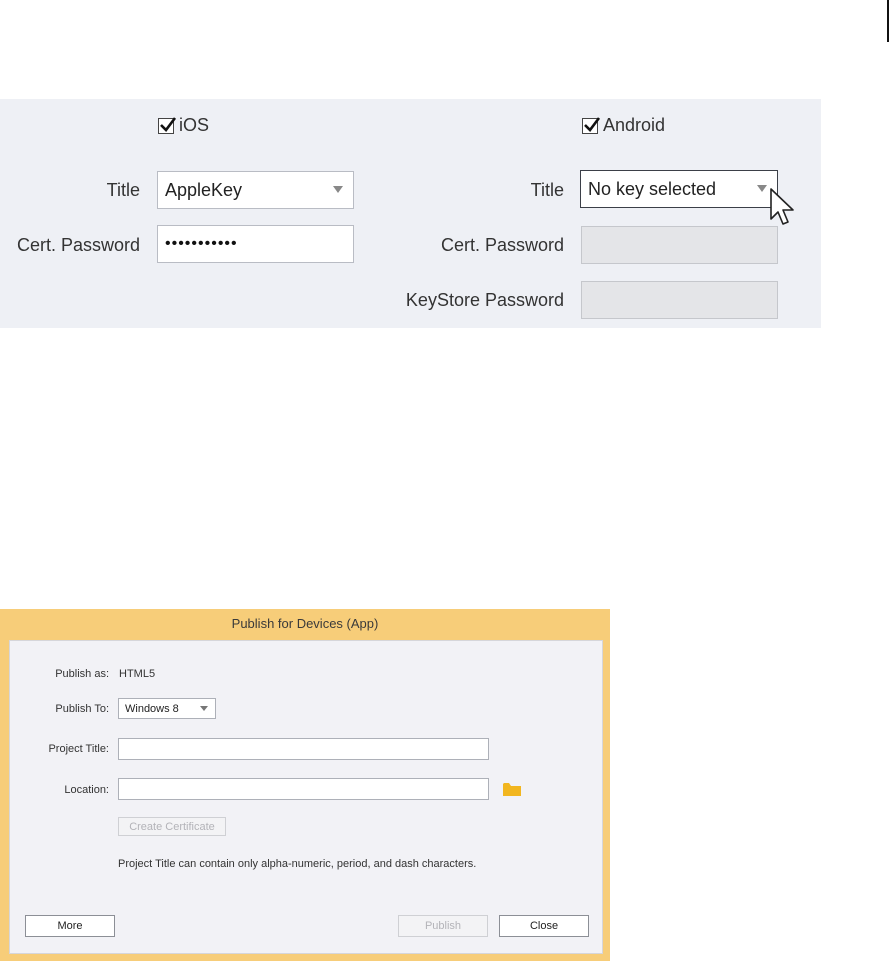  What do you see at coordinates (123, 190) in the screenshot?
I see `ios-title-label: Title` at bounding box center [123, 190].